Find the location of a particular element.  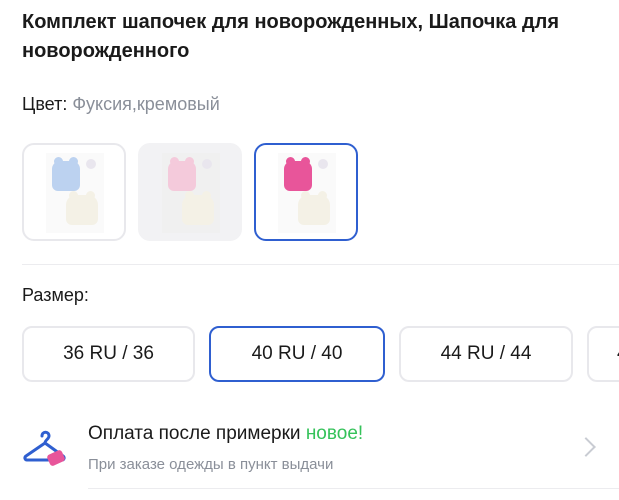

color-label: Цвет: is located at coordinates (45, 104).